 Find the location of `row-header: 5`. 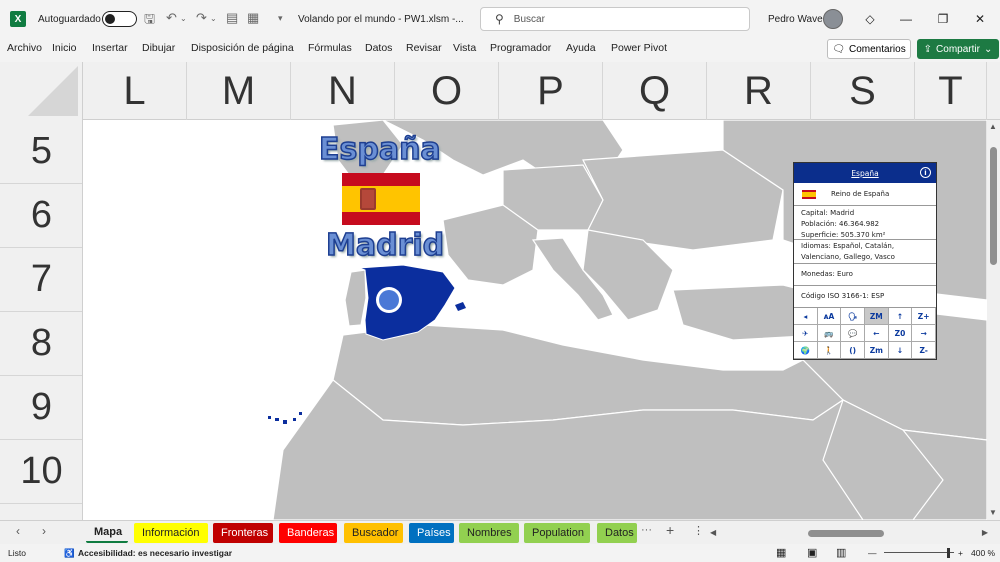

row-header: 5 is located at coordinates (41, 152).